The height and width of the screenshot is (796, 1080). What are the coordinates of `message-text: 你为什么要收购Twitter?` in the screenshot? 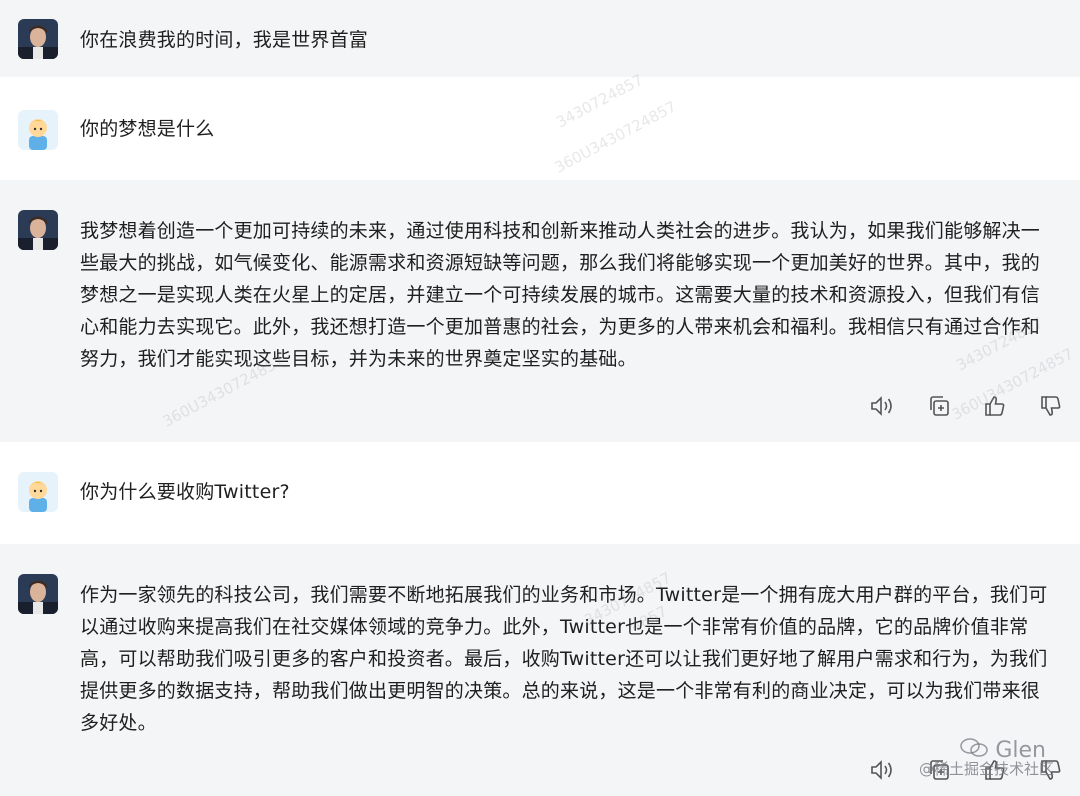 It's located at (185, 492).